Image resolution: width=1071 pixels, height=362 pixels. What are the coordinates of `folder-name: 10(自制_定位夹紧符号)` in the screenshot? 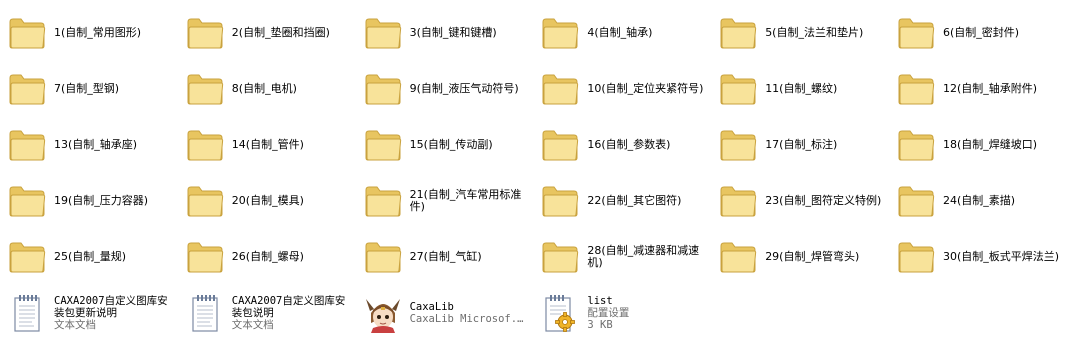 It's located at (645, 88).